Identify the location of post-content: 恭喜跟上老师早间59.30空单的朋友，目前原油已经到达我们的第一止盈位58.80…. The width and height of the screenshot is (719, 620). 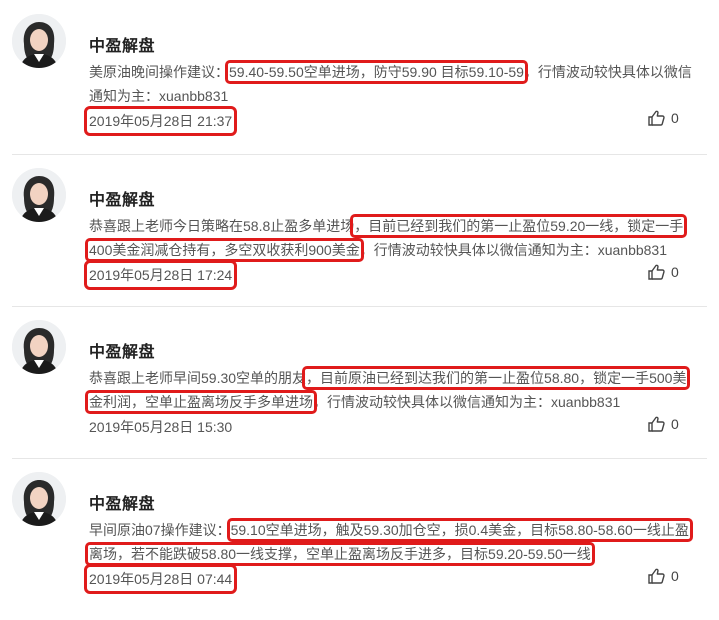
(391, 390).